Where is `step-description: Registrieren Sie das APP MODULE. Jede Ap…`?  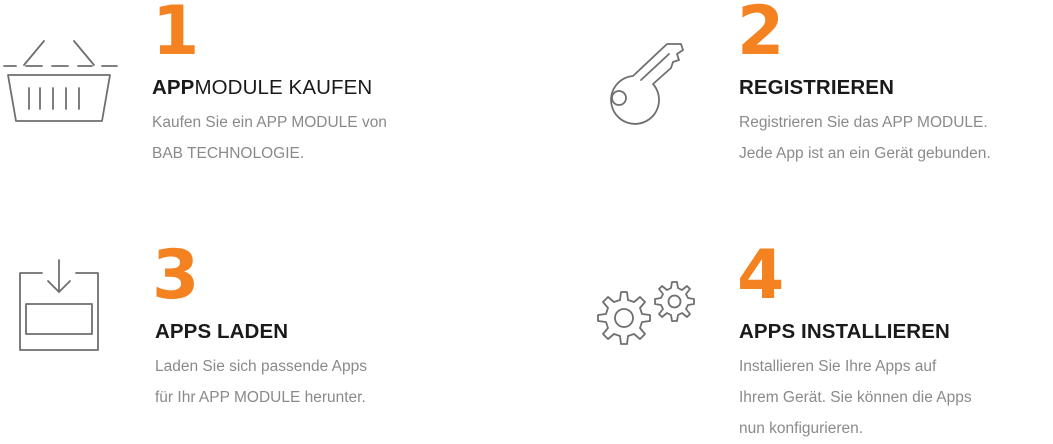
step-description: Registrieren Sie das APP MODULE. Jede Ap… is located at coordinates (865, 138).